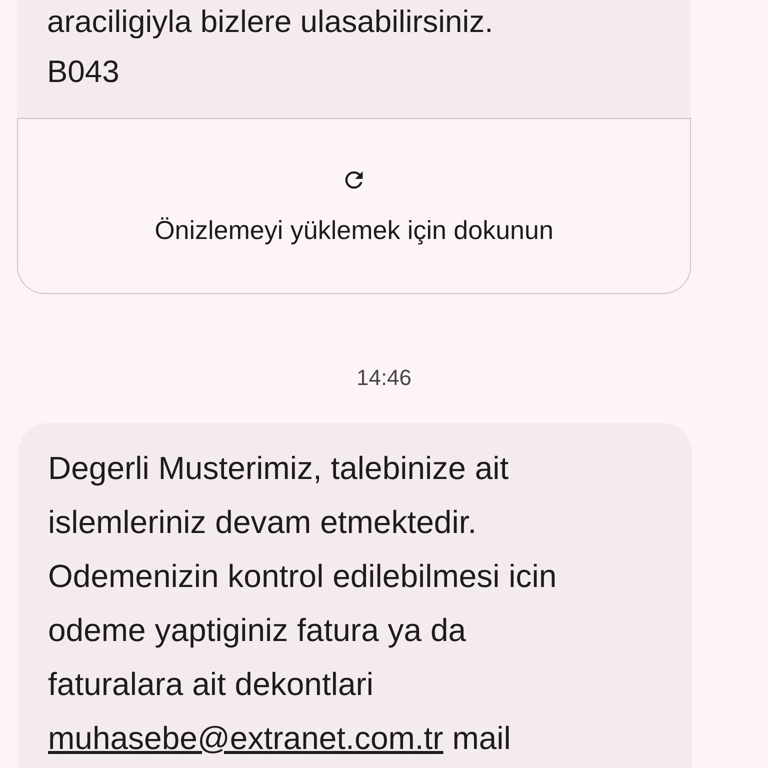  Describe the element at coordinates (384, 378) in the screenshot. I see `message-timestamp: 14:46` at that location.